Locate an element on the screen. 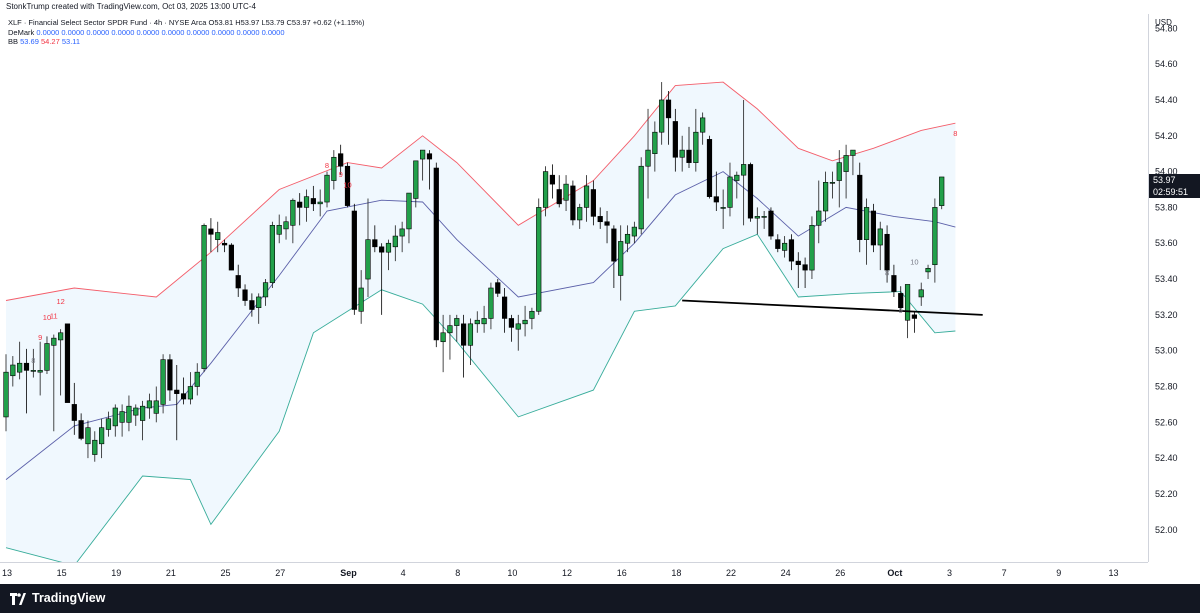  time-tick-label: 25 is located at coordinates (226, 573).